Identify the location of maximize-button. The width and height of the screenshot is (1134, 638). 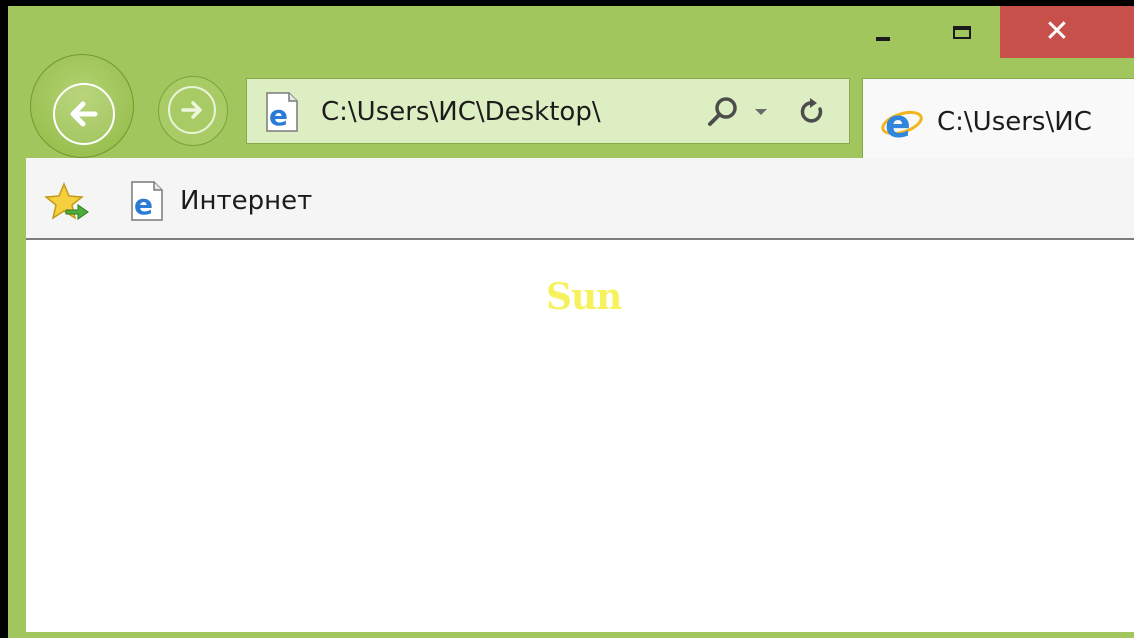
(962, 32).